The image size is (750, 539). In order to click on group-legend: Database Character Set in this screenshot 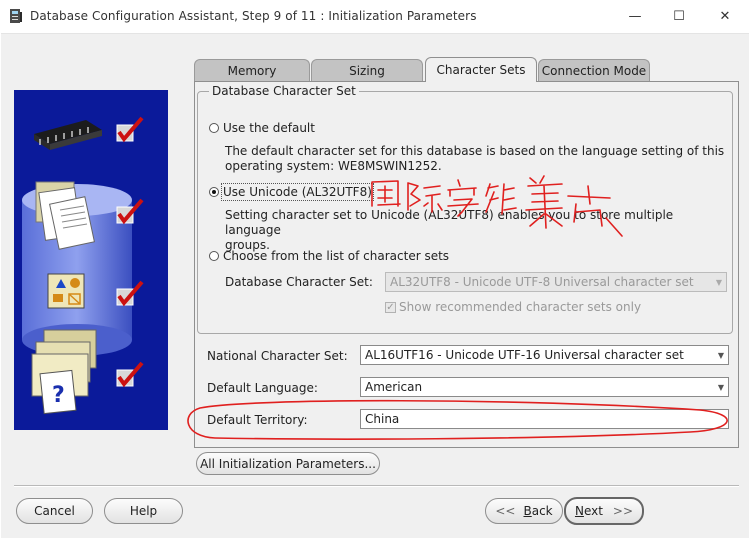, I will do `click(284, 91)`.